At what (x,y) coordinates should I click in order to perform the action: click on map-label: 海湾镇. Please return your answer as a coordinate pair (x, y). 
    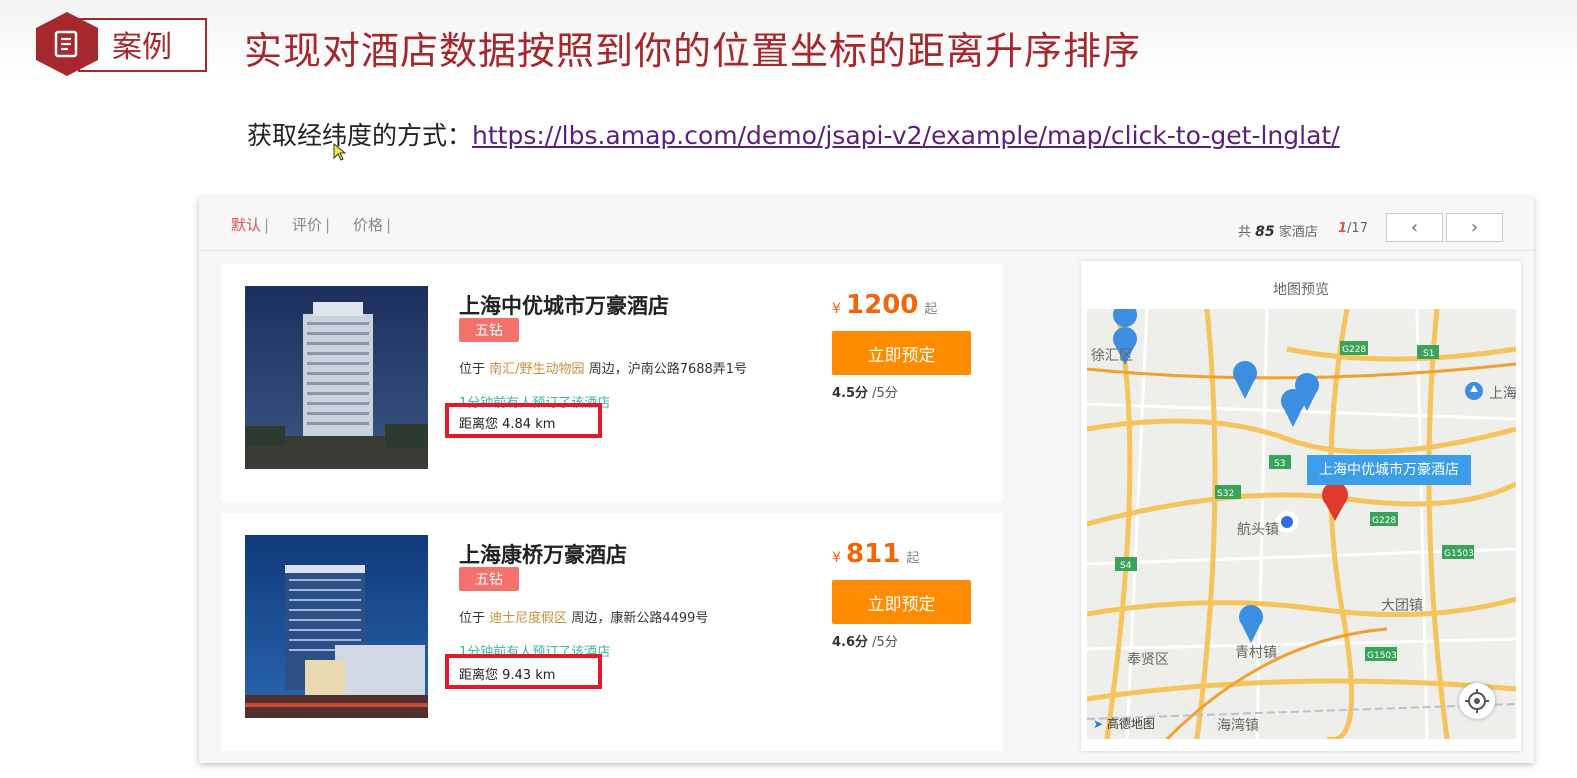
    Looking at the image, I should click on (1238, 726).